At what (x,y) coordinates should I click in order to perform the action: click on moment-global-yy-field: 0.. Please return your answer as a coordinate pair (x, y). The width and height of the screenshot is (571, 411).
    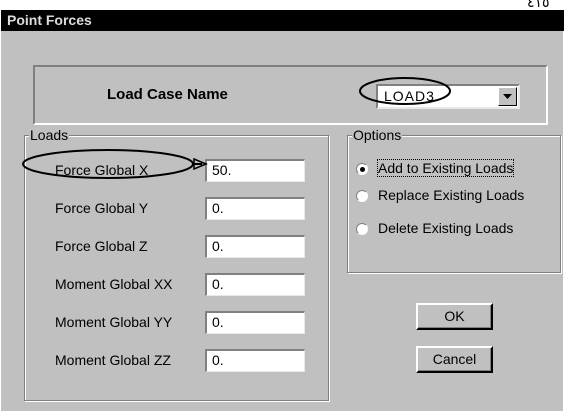
    Looking at the image, I should click on (255, 322).